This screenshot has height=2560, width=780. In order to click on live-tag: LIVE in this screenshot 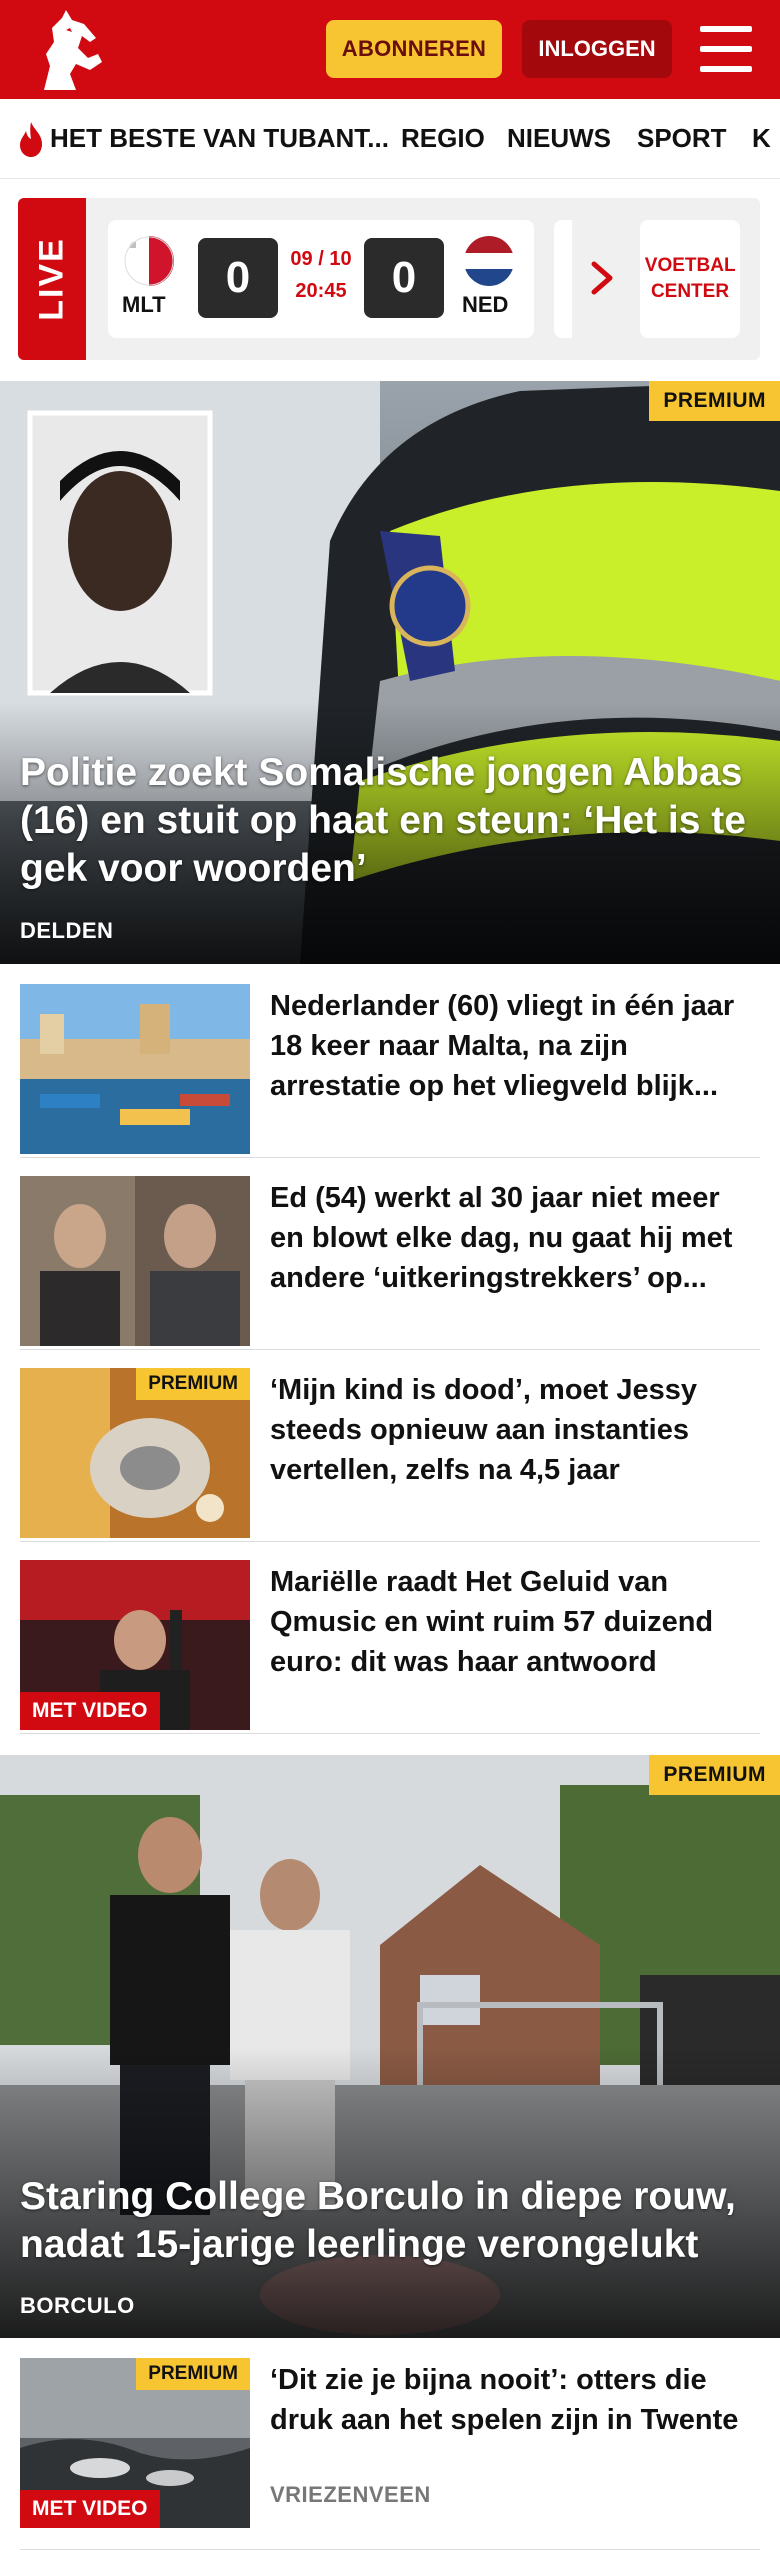, I will do `click(52, 279)`.